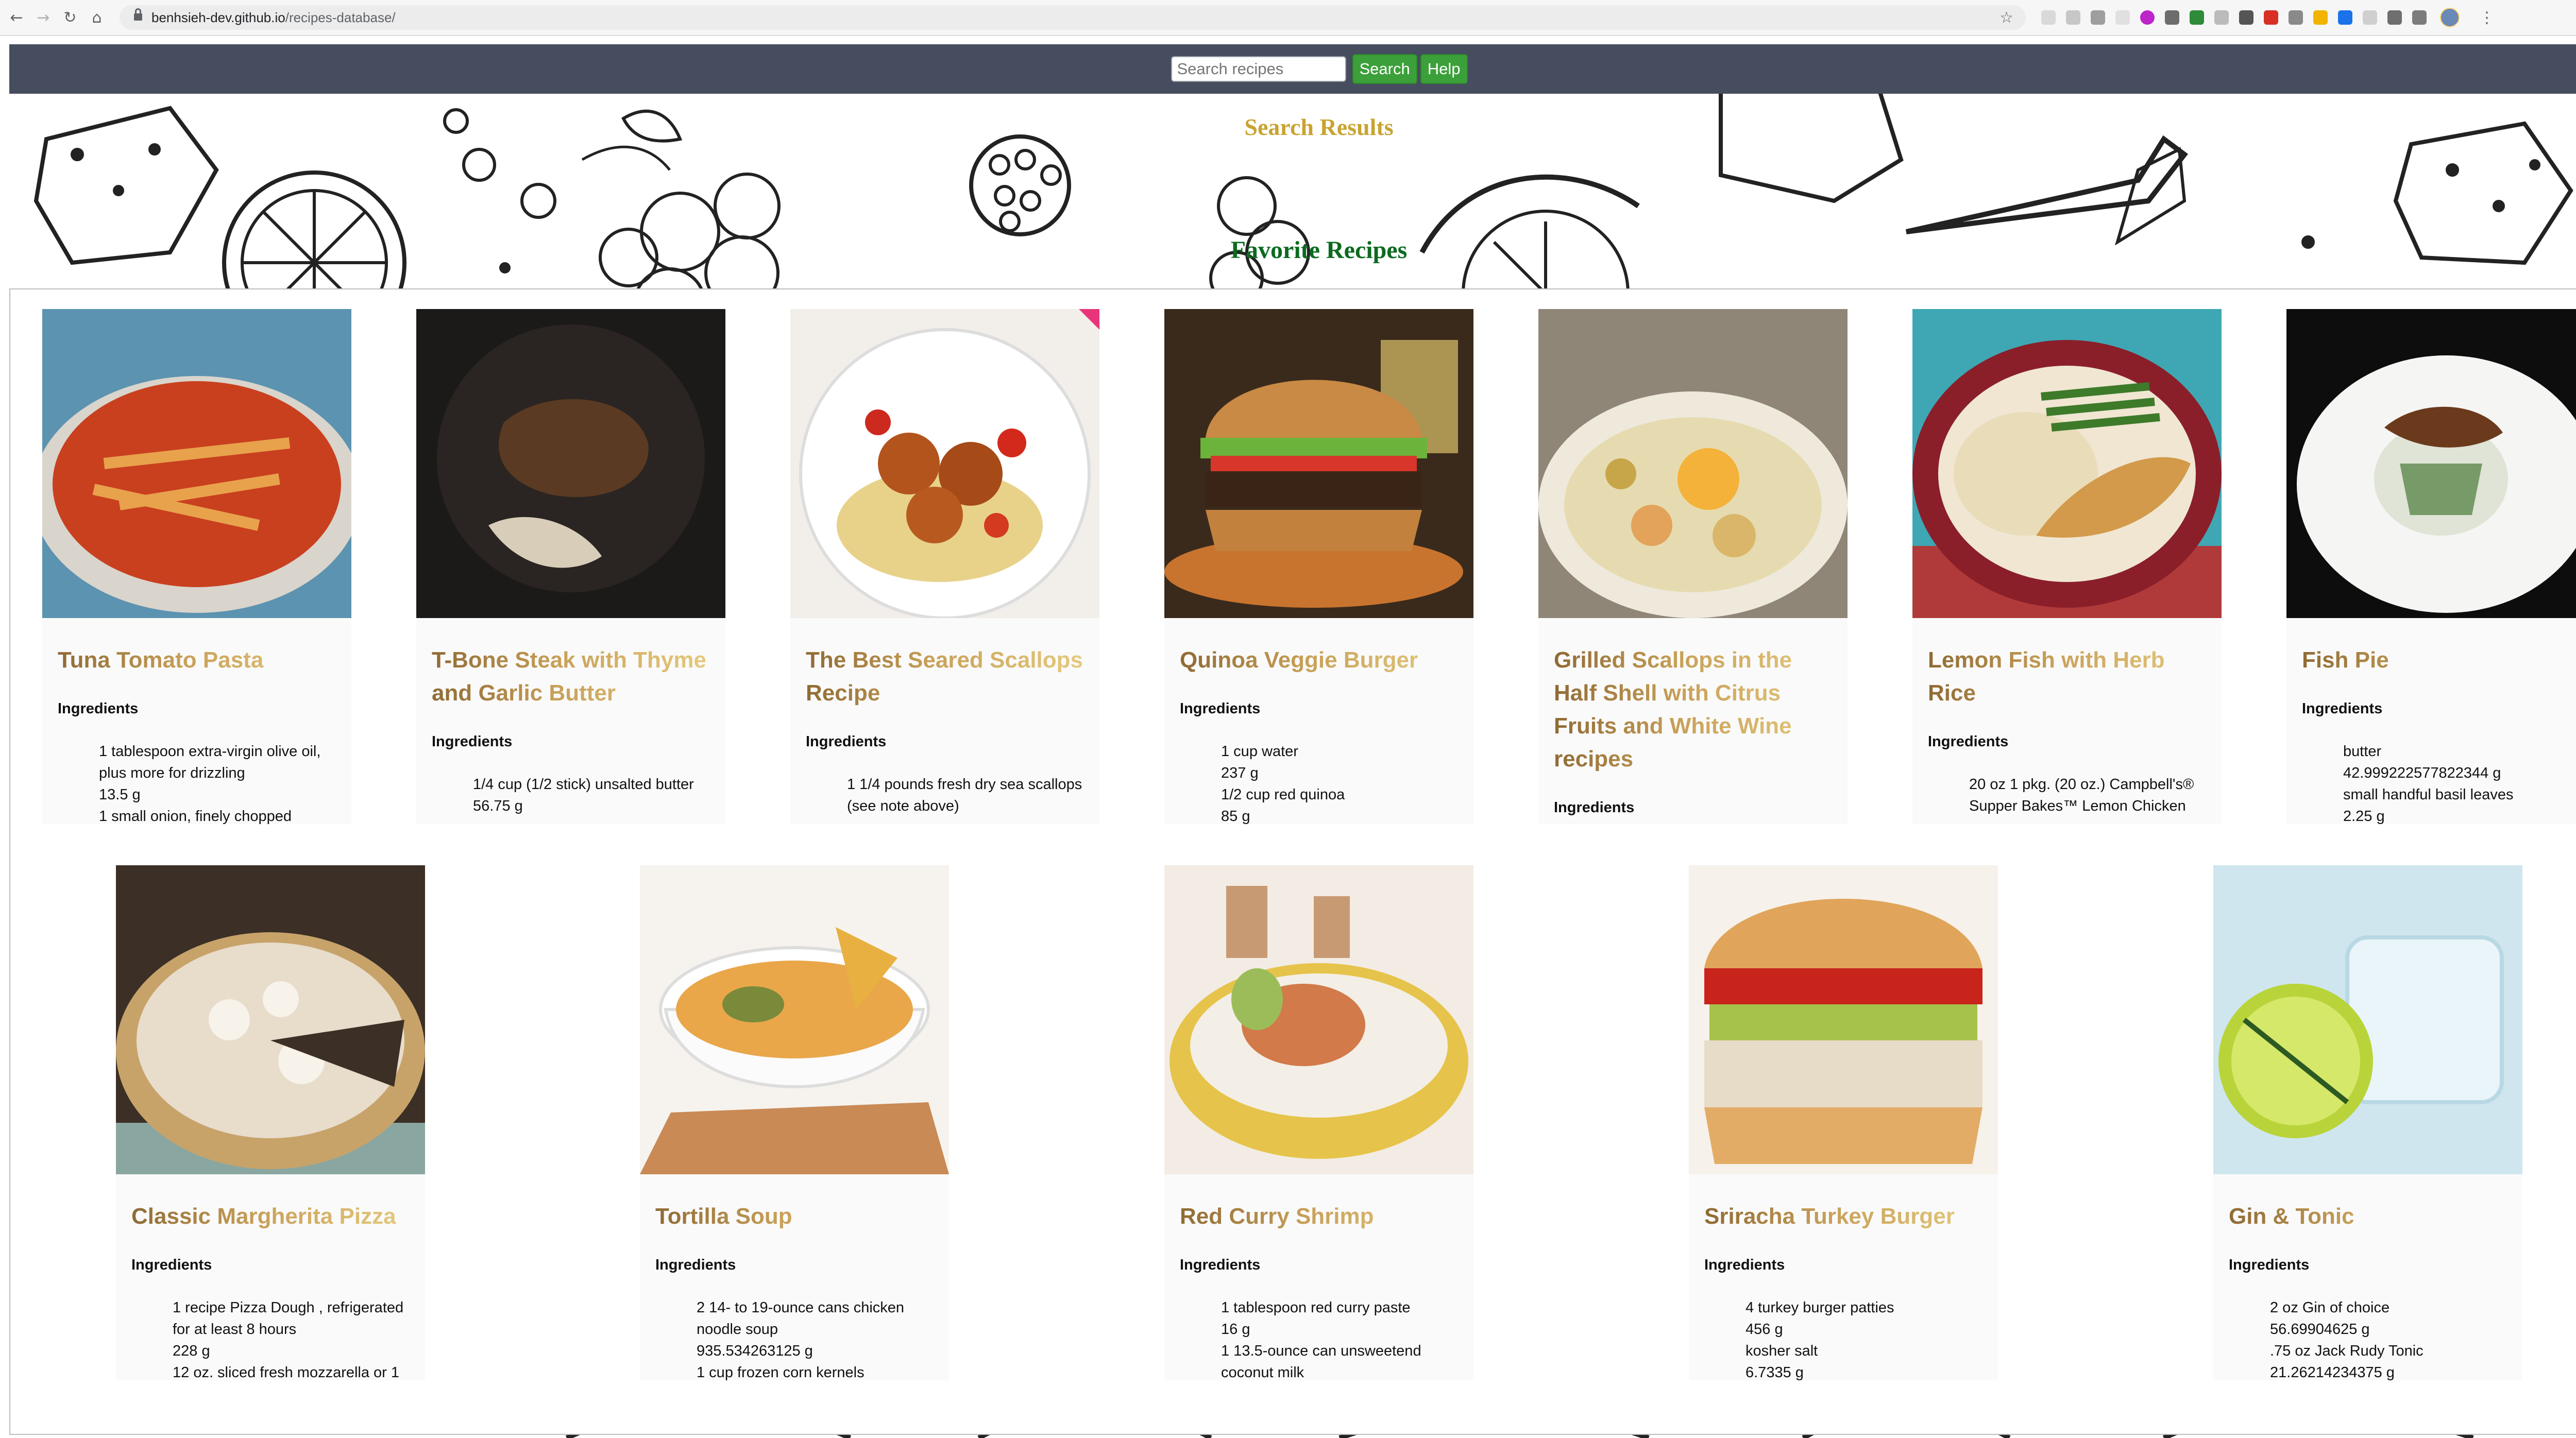 The width and height of the screenshot is (2576, 1438). What do you see at coordinates (198, 660) in the screenshot?
I see `recipe-title: Tuna Tomato Pasta` at bounding box center [198, 660].